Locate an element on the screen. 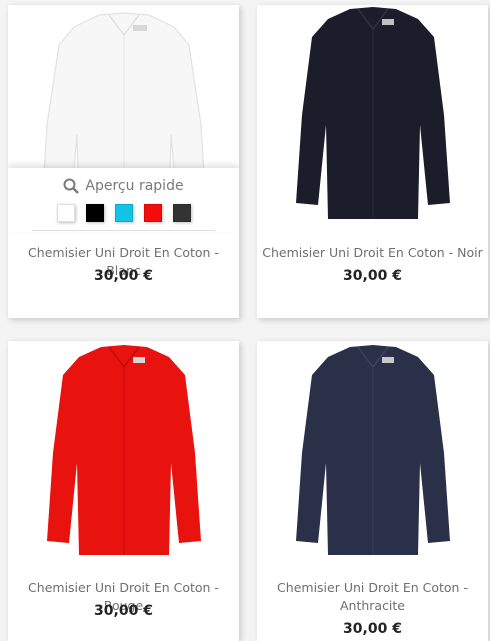 The height and width of the screenshot is (641, 490). color-swatches is located at coordinates (123, 213).